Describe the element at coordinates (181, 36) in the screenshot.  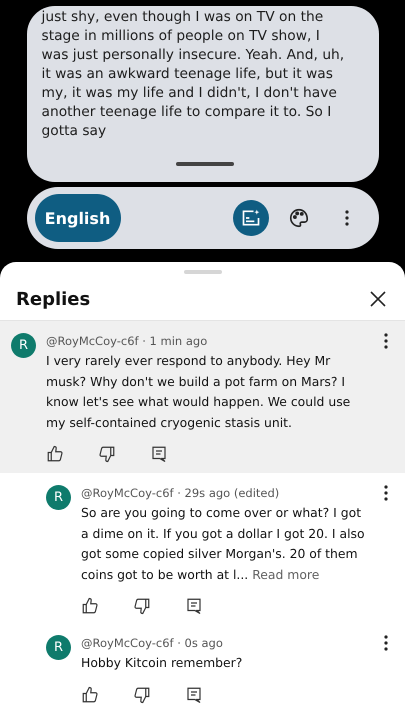
I see `caption-line: stage in millions of people on TV show, I` at that location.